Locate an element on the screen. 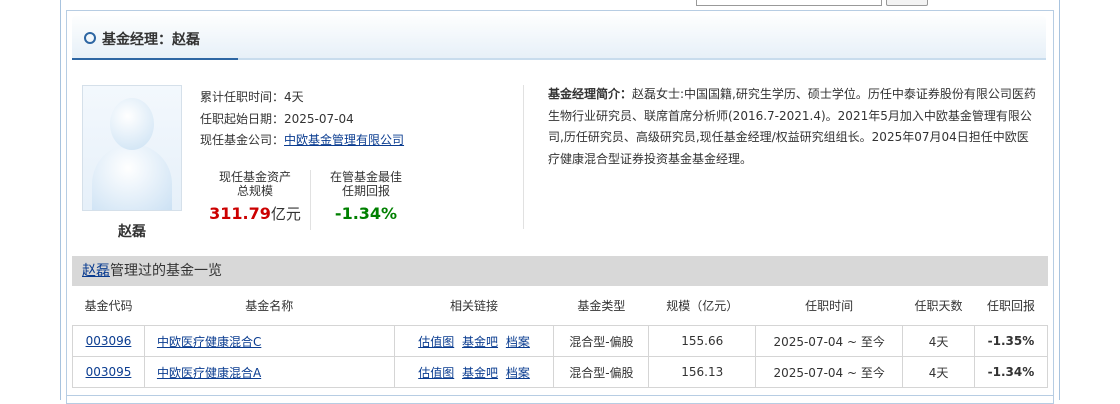 This screenshot has height=404, width=1120. fund-code-link: 003096 is located at coordinates (109, 341).